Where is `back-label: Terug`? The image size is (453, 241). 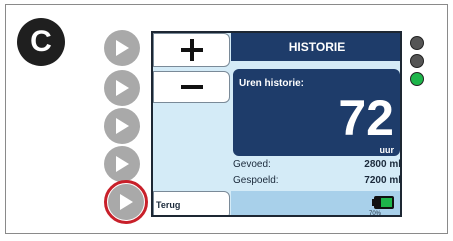 back-label: Terug is located at coordinates (168, 205).